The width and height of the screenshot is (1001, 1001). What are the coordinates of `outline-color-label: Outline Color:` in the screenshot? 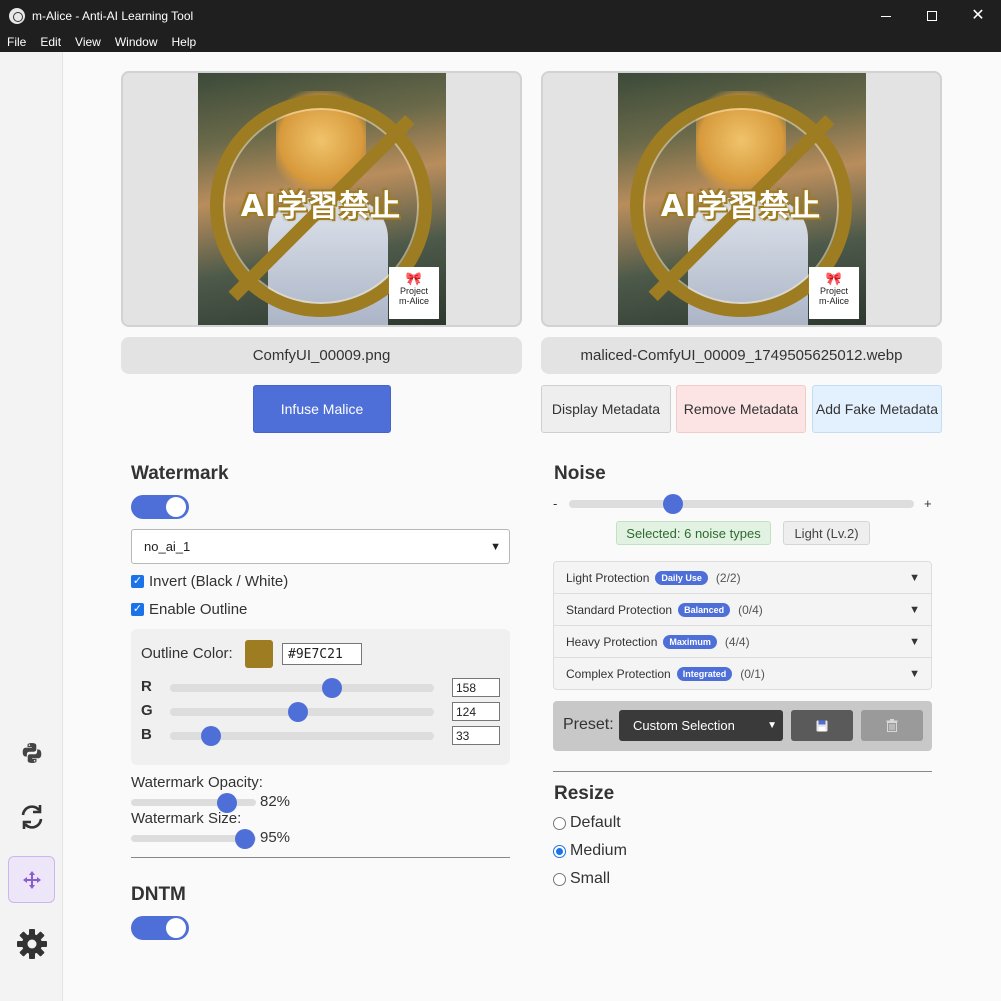 It's located at (187, 653).